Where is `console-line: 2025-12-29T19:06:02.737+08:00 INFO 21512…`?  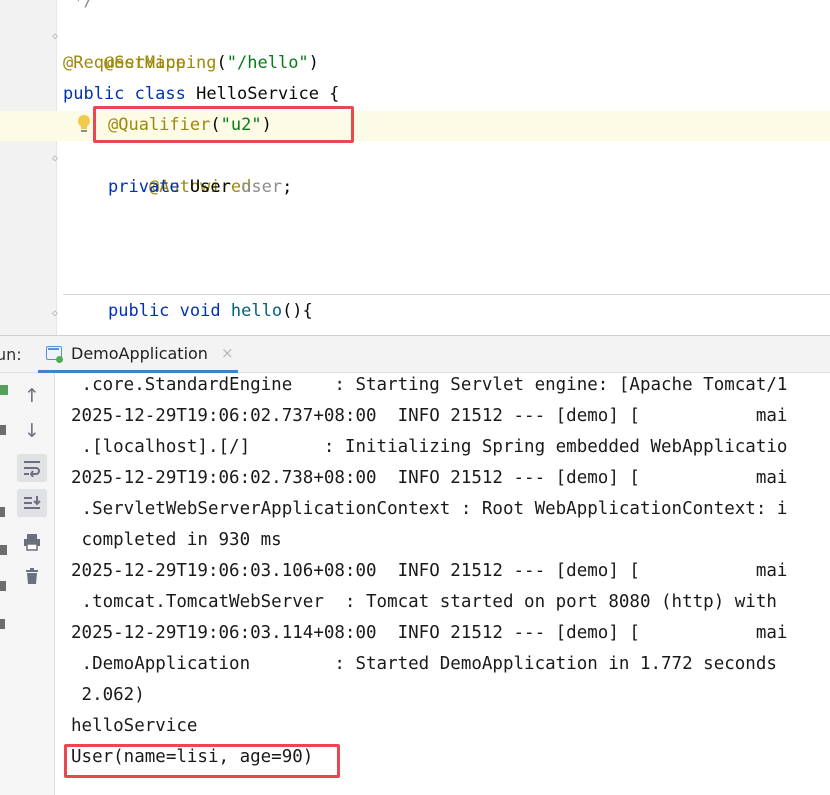 console-line: 2025-12-29T19:06:02.737+08:00 INFO 21512… is located at coordinates (429, 416).